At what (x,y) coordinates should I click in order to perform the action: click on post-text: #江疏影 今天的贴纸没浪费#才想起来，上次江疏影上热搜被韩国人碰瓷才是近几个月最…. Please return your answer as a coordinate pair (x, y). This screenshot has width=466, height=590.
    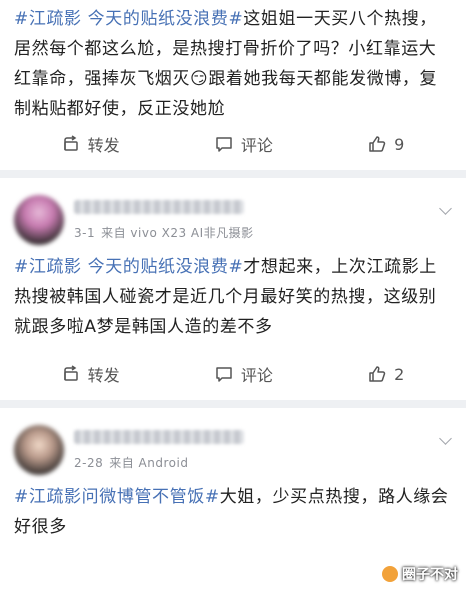
    Looking at the image, I should click on (233, 297).